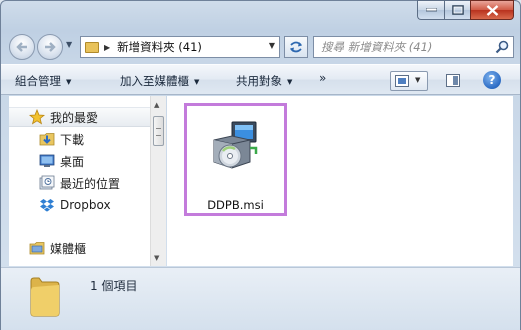 This screenshot has height=330, width=521. I want to click on help-button: ?, so click(492, 80).